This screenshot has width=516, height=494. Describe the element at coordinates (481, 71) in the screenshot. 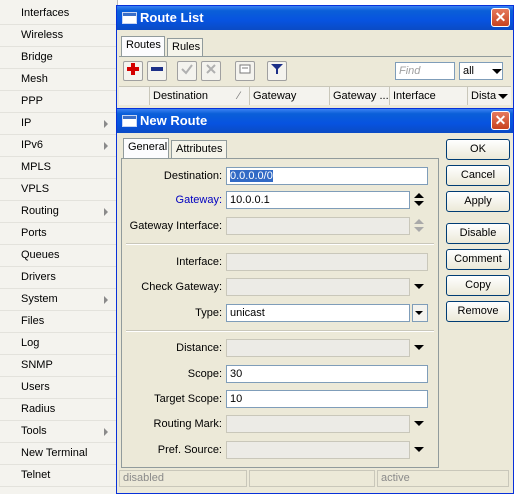

I see `filter-select: all` at that location.